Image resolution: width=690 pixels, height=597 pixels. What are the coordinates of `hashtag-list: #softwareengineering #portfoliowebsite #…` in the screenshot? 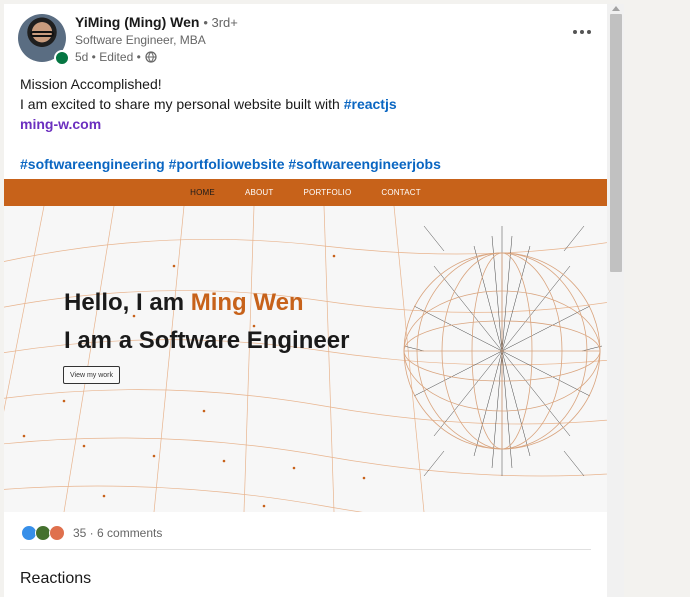 It's located at (305, 164).